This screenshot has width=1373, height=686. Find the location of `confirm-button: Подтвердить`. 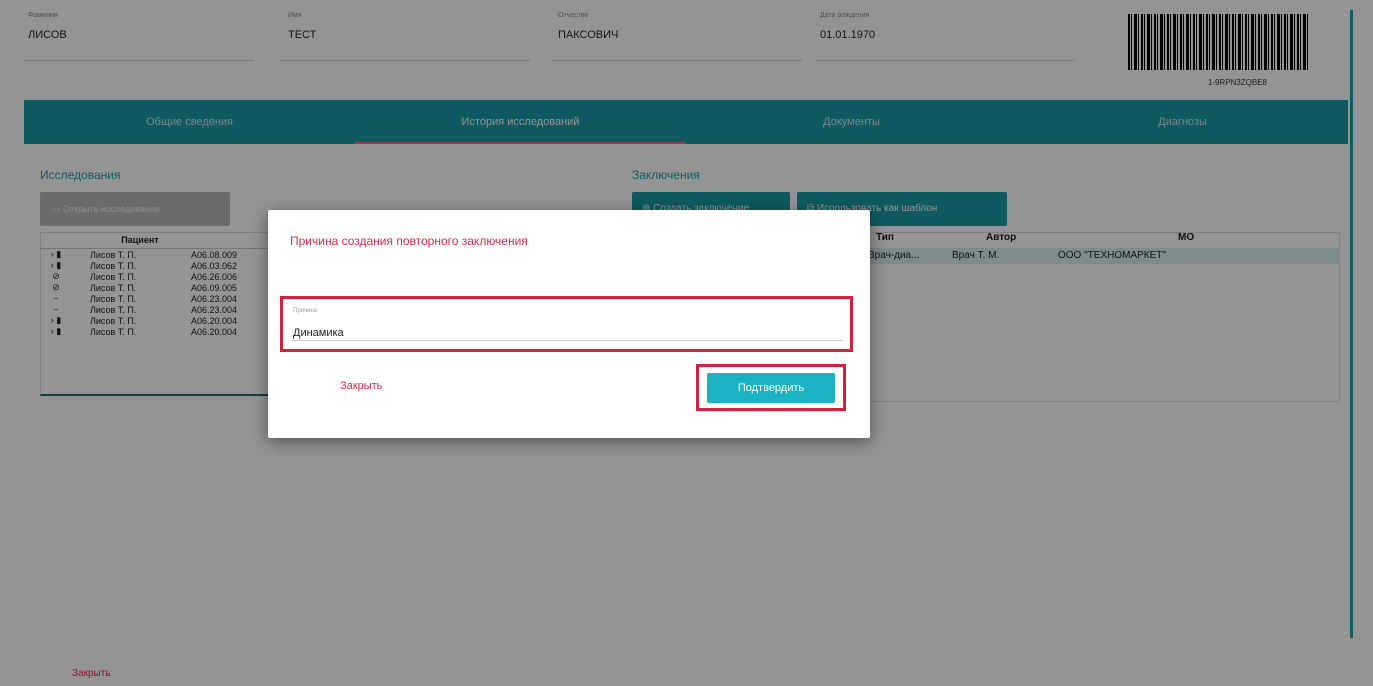

confirm-button: Подтвердить is located at coordinates (771, 388).